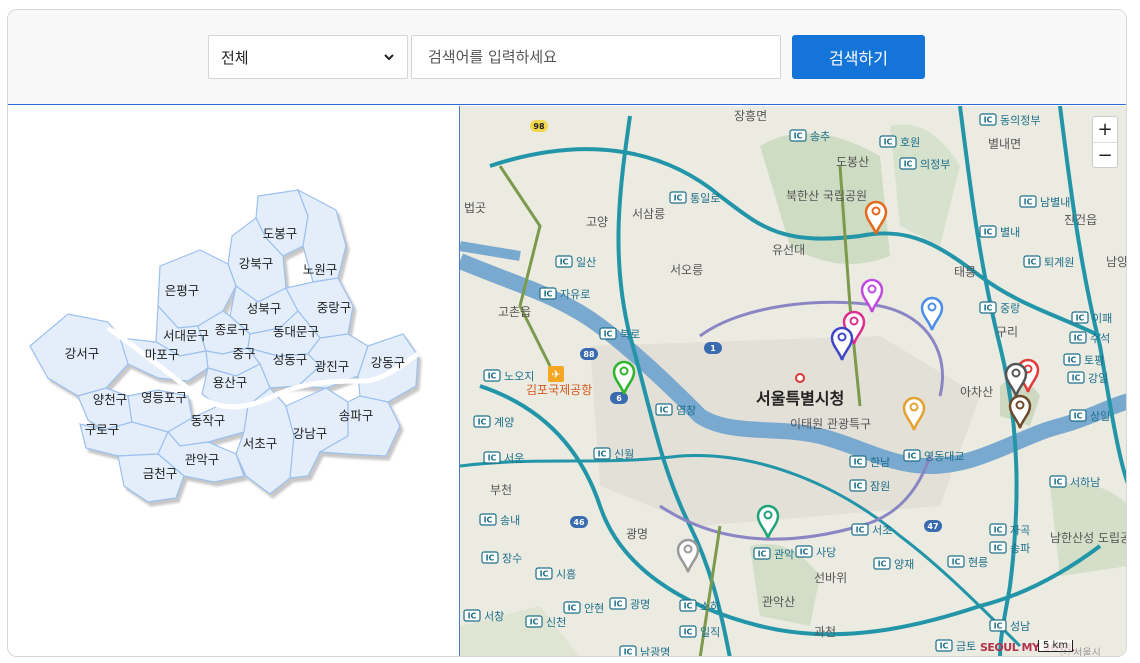 The height and width of the screenshot is (663, 1140). What do you see at coordinates (858, 57) in the screenshot?
I see `search-button: 검색하기` at bounding box center [858, 57].